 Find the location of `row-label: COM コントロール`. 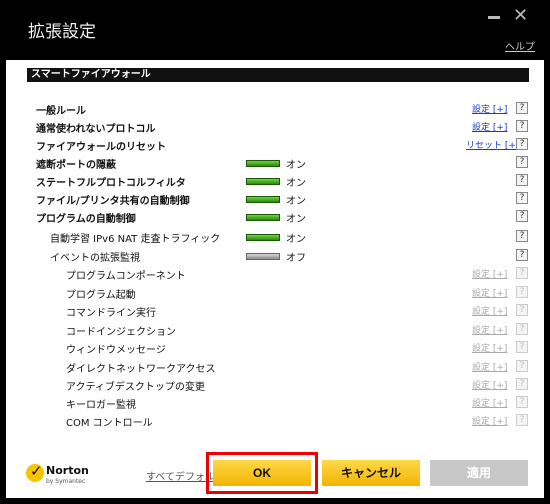

row-label: COM コントロール is located at coordinates (109, 423).